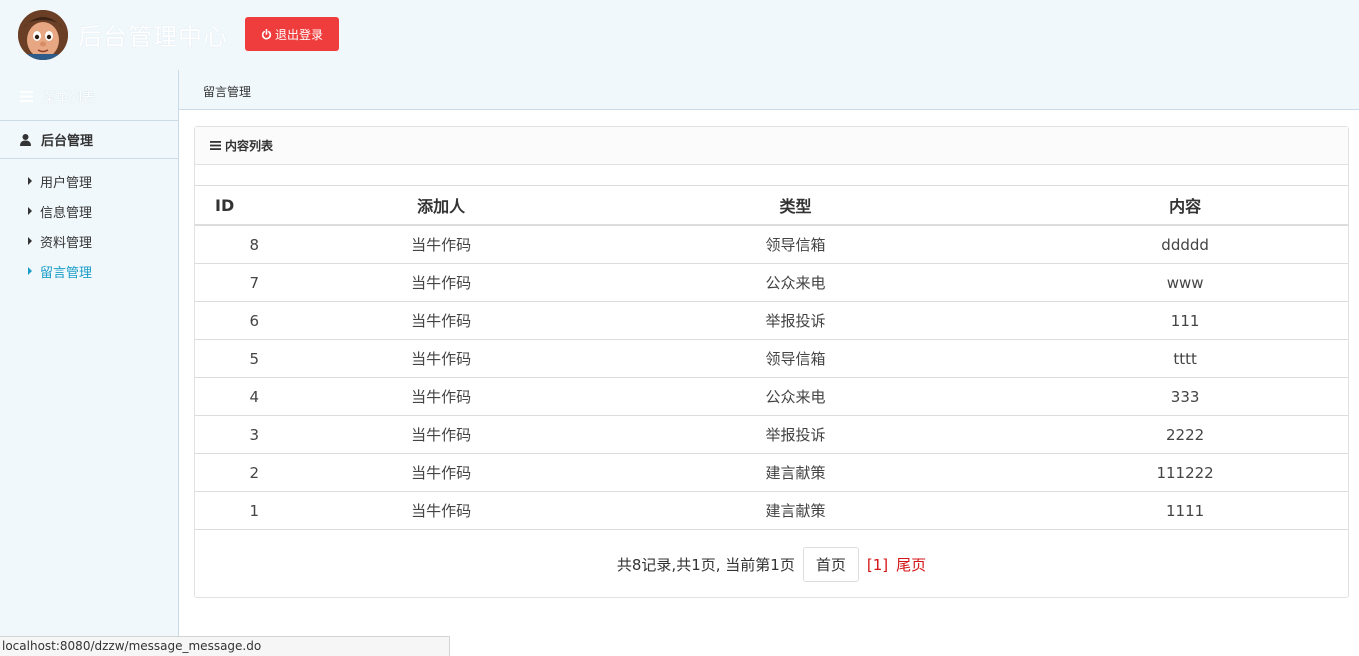 The height and width of the screenshot is (656, 1359). Describe the element at coordinates (830, 564) in the screenshot. I see `first-page-button: 首页` at that location.